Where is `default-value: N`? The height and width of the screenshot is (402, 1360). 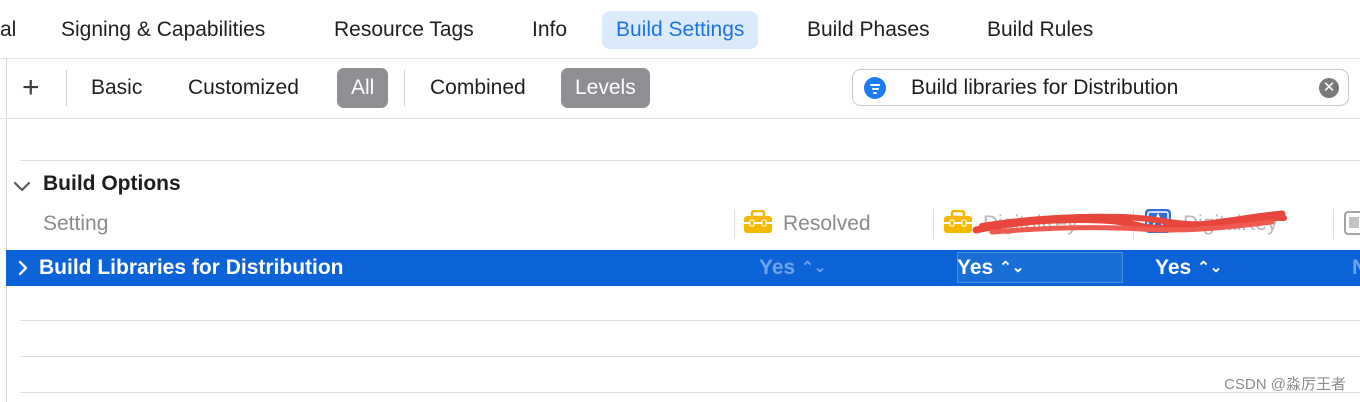
default-value: N is located at coordinates (1356, 267).